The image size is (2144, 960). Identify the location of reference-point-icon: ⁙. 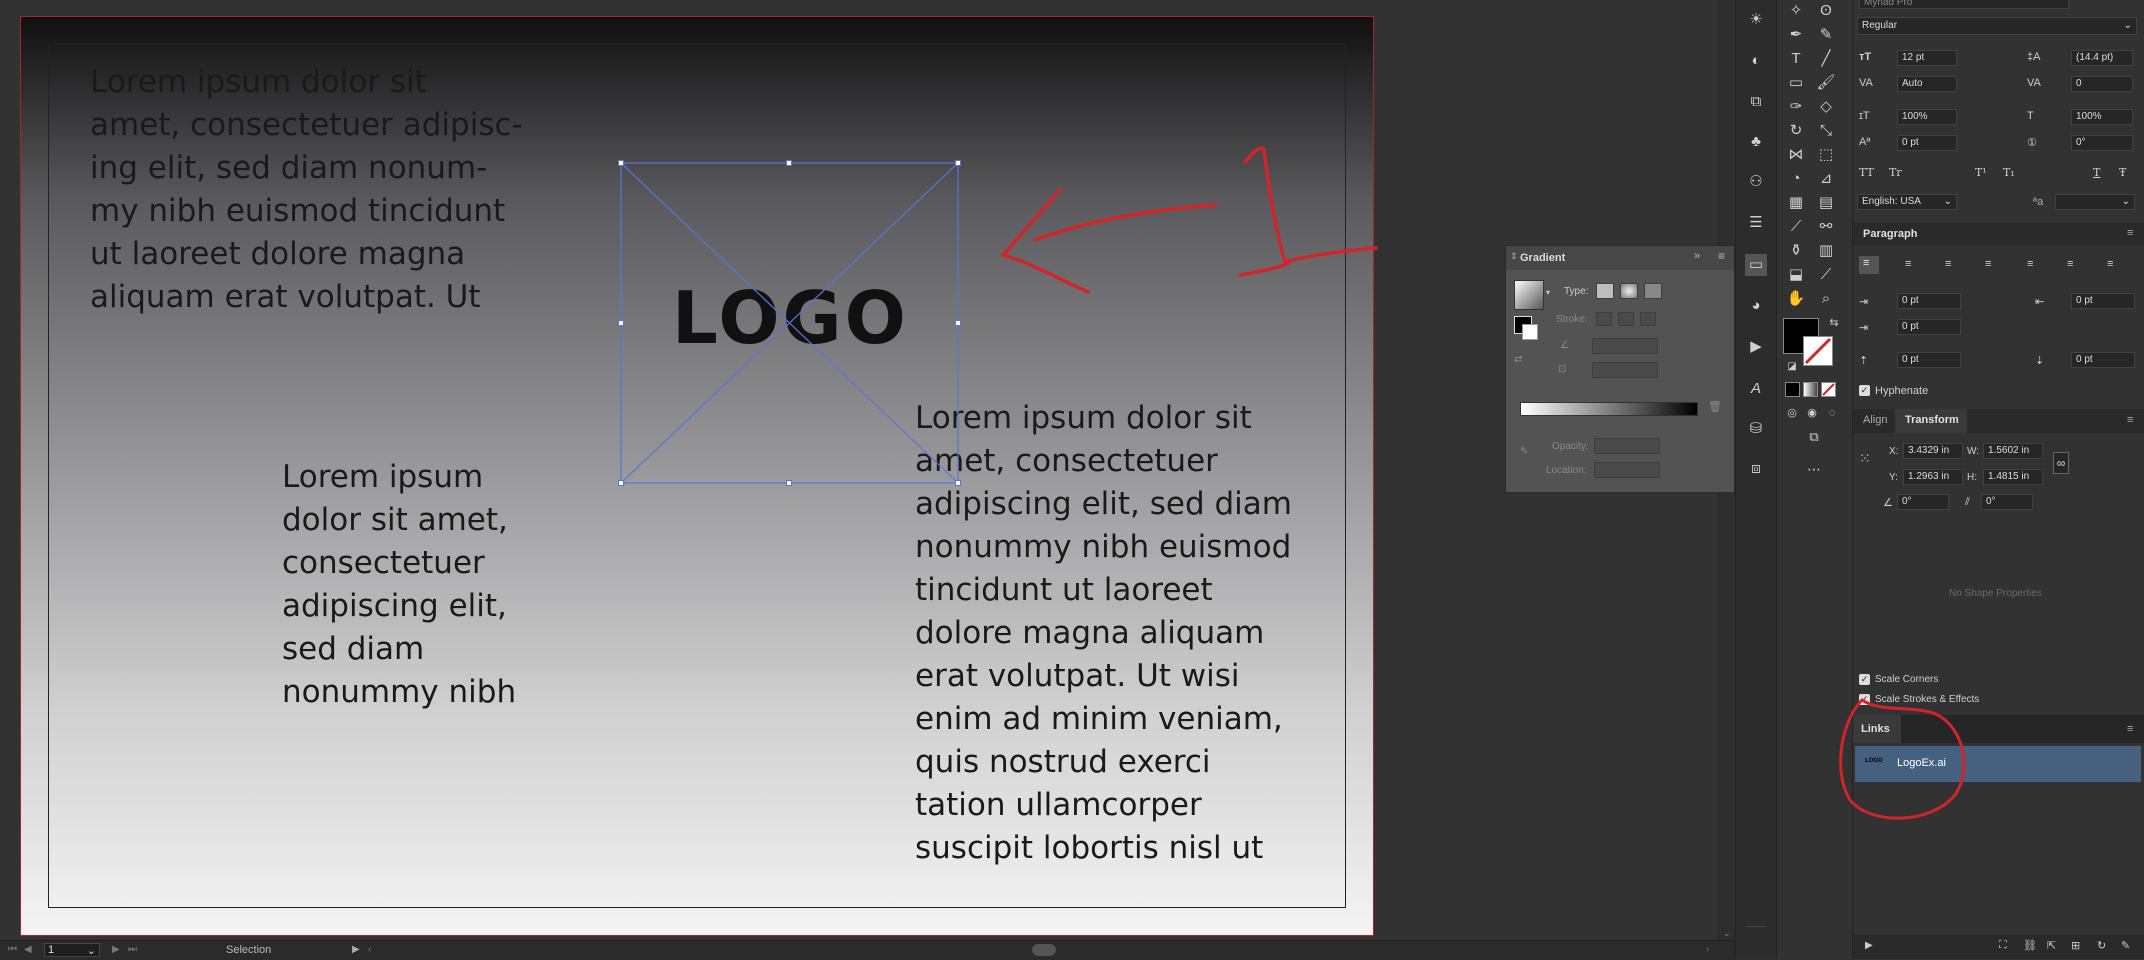
(1869, 460).